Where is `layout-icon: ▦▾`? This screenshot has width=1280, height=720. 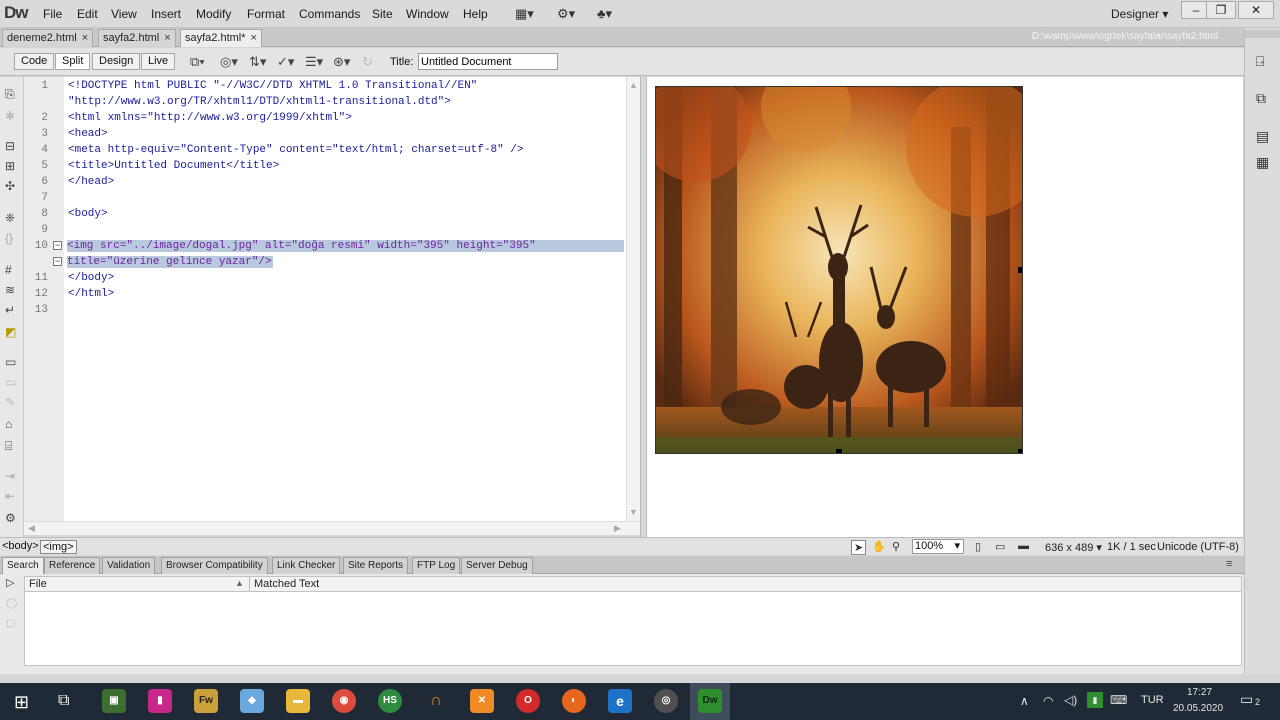 layout-icon: ▦▾ is located at coordinates (524, 14).